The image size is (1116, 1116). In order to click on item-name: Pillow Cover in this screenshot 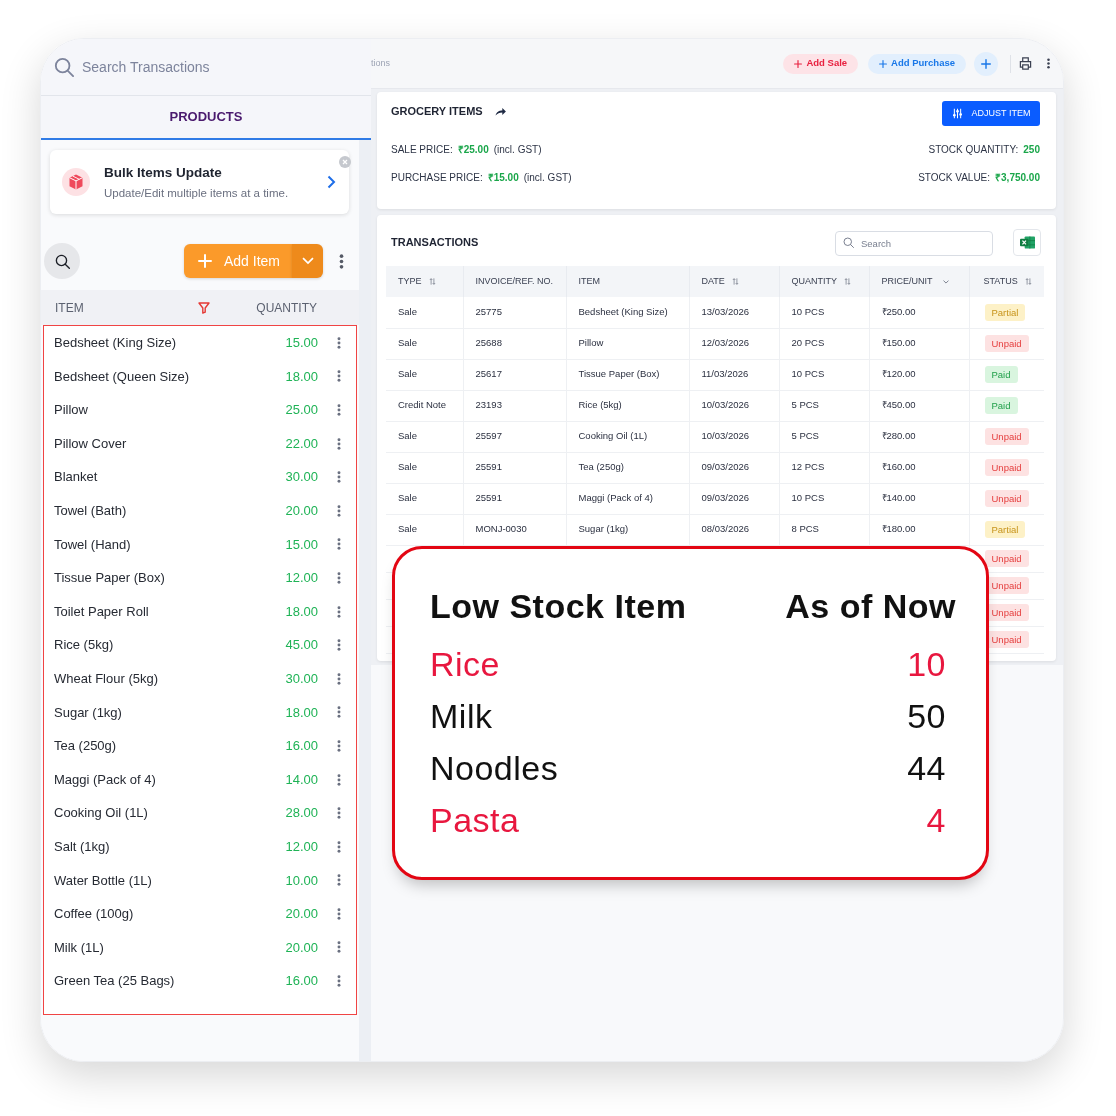, I will do `click(170, 443)`.